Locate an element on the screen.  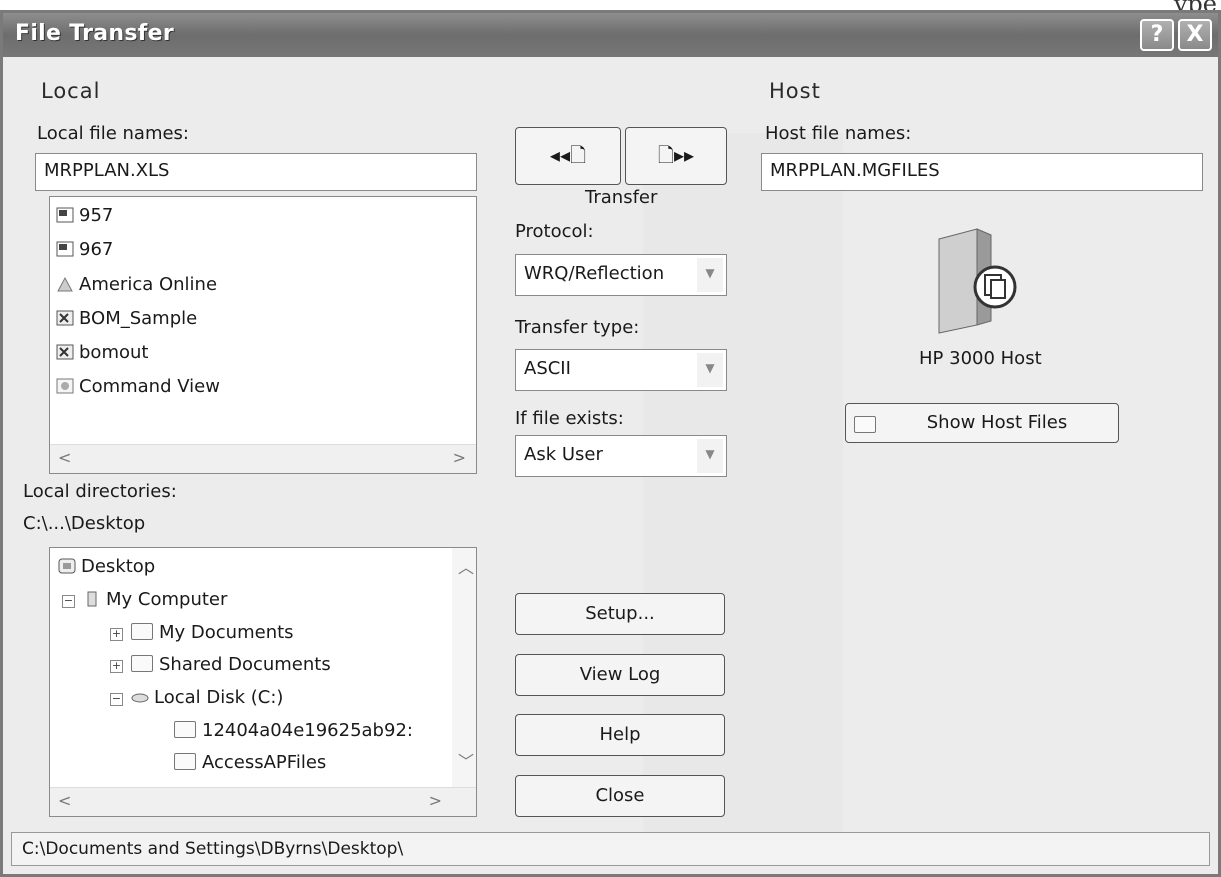
current-directory-path: C:\...\Desktop is located at coordinates (84, 523).